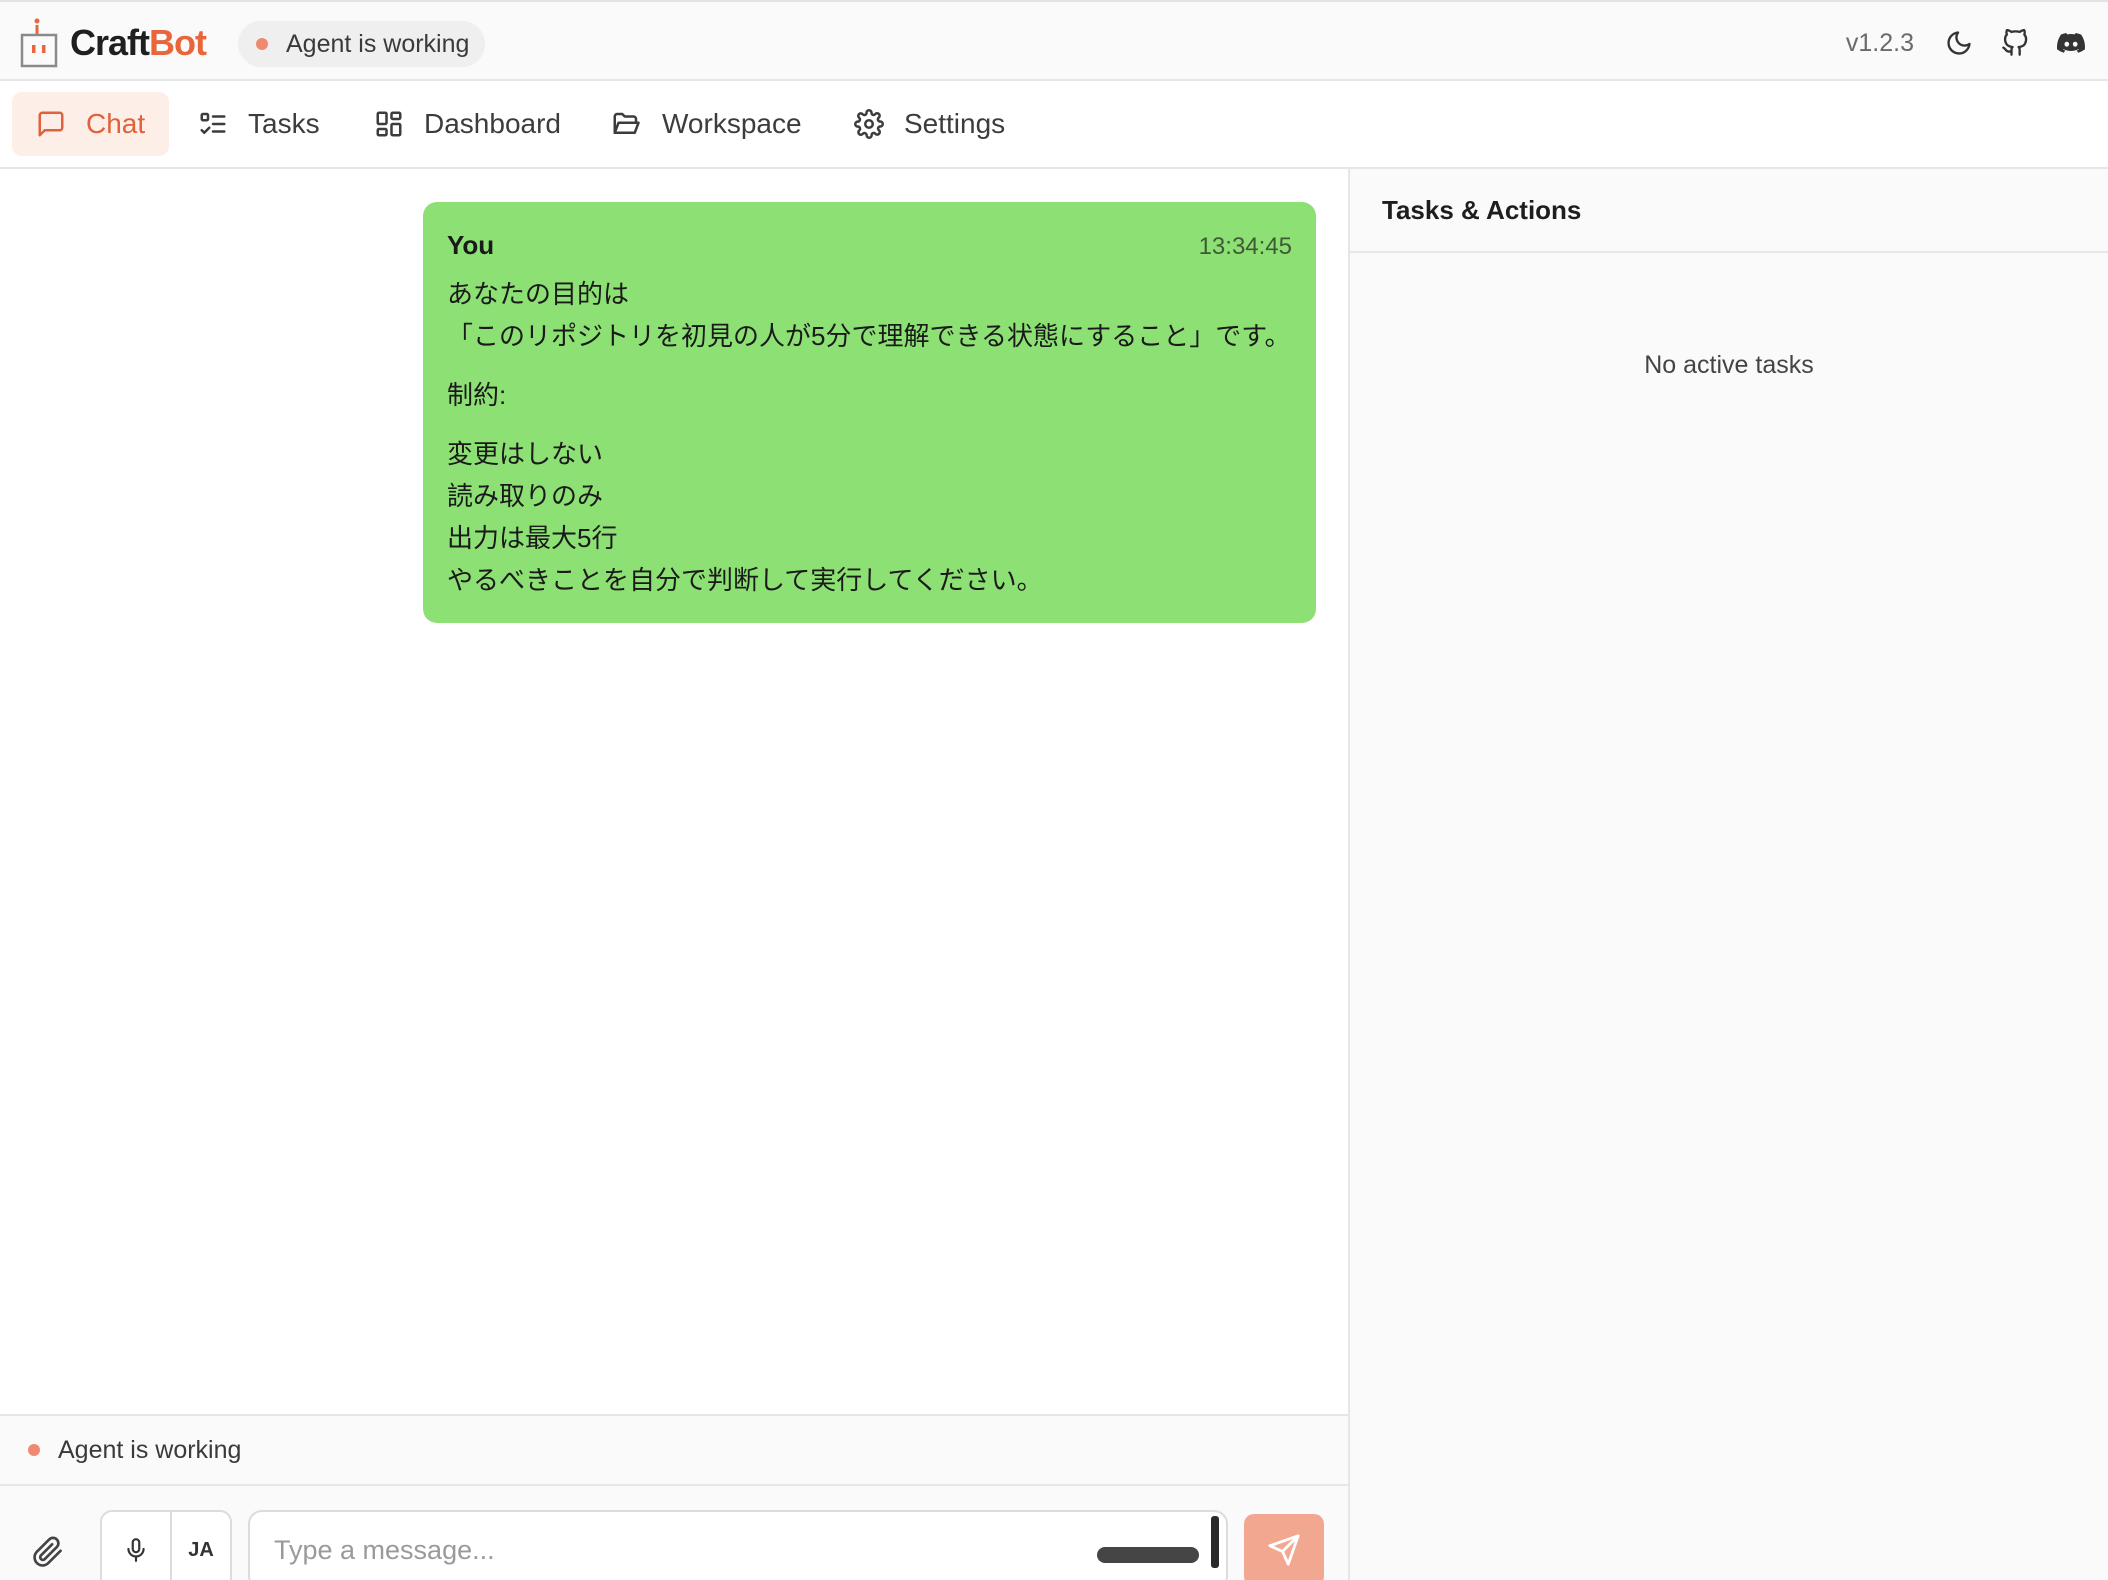 The height and width of the screenshot is (1580, 2108). What do you see at coordinates (201, 1546) in the screenshot?
I see `language-toggle-button: JA` at bounding box center [201, 1546].